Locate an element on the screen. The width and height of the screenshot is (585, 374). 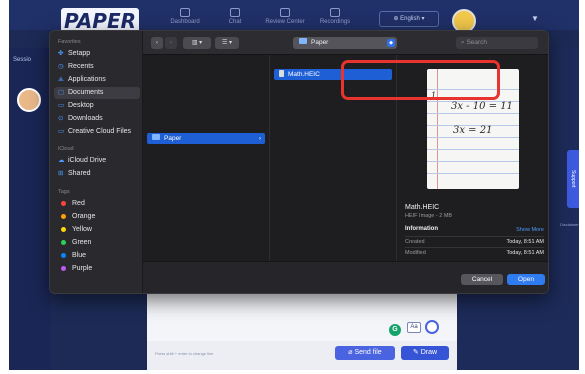
yellow-tag-dot-icon is located at coordinates (63, 229).